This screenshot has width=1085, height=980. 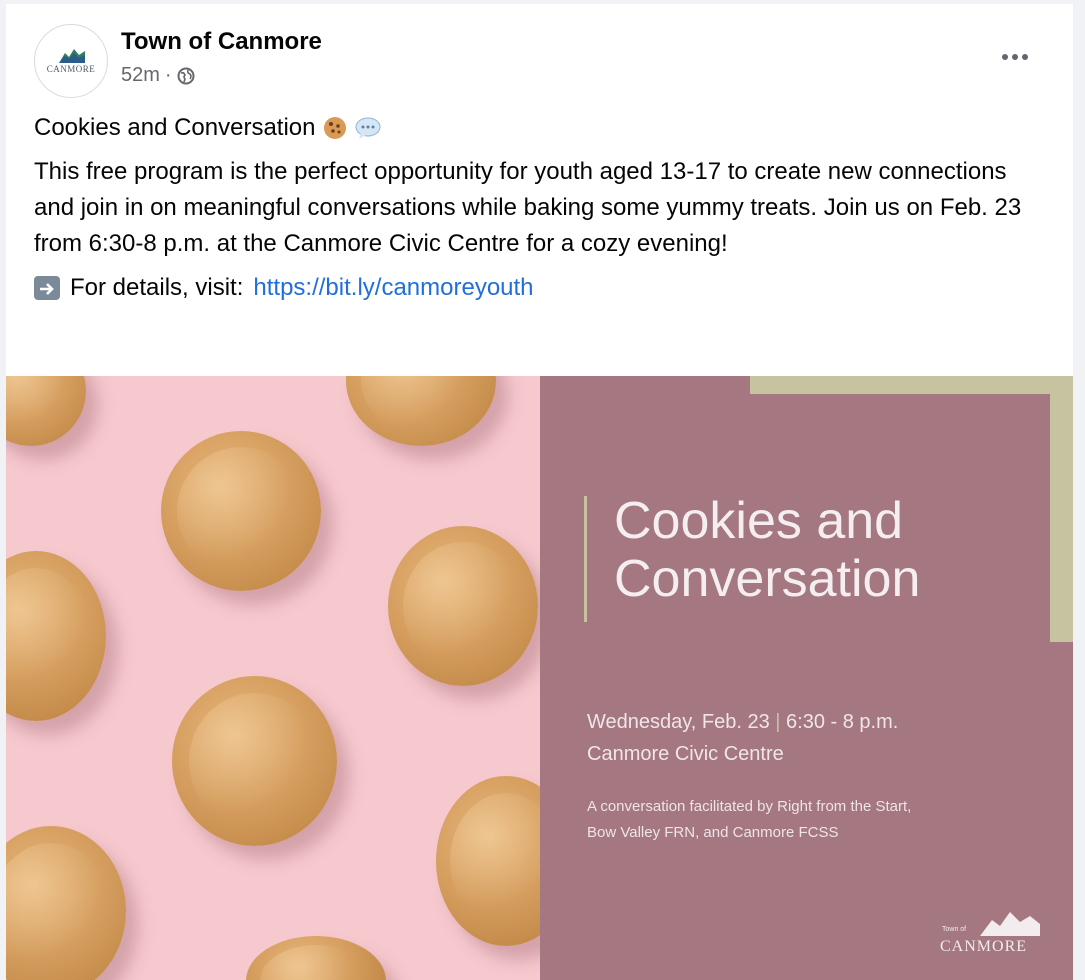 I want to click on accent-bar-side, so click(x=1061, y=509).